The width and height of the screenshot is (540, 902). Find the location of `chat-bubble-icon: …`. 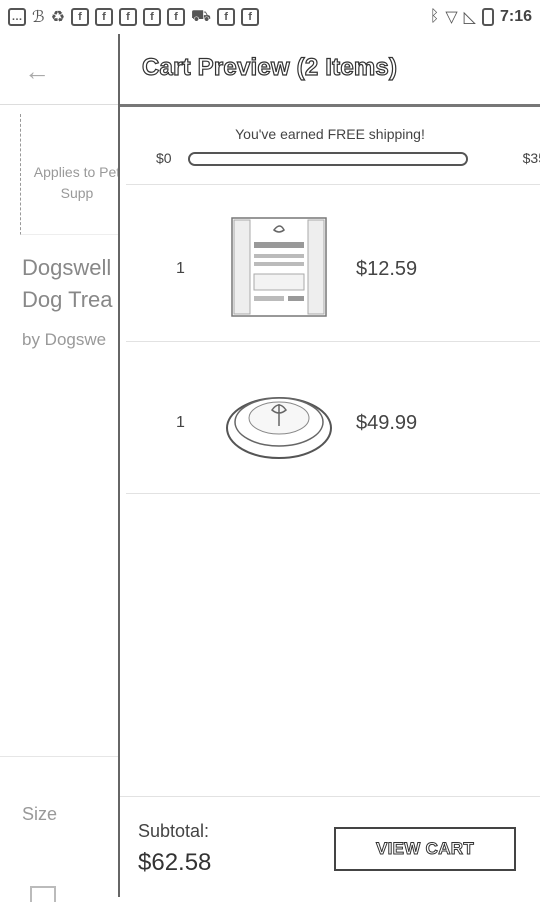

chat-bubble-icon: … is located at coordinates (17, 17).